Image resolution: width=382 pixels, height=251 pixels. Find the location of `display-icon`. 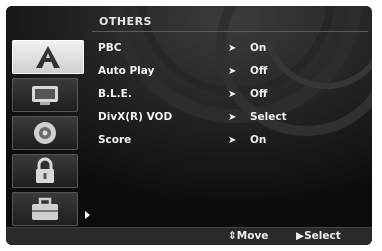

display-icon is located at coordinates (45, 95).